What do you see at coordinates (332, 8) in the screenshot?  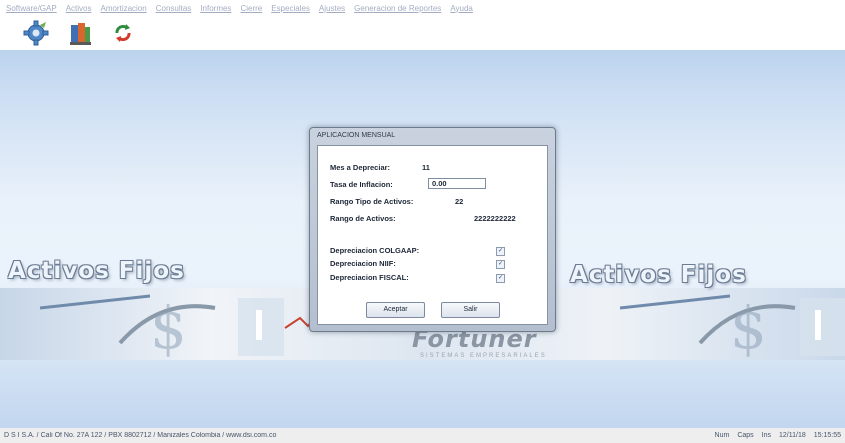 I see `menu-item-ajustes: Ajustes` at bounding box center [332, 8].